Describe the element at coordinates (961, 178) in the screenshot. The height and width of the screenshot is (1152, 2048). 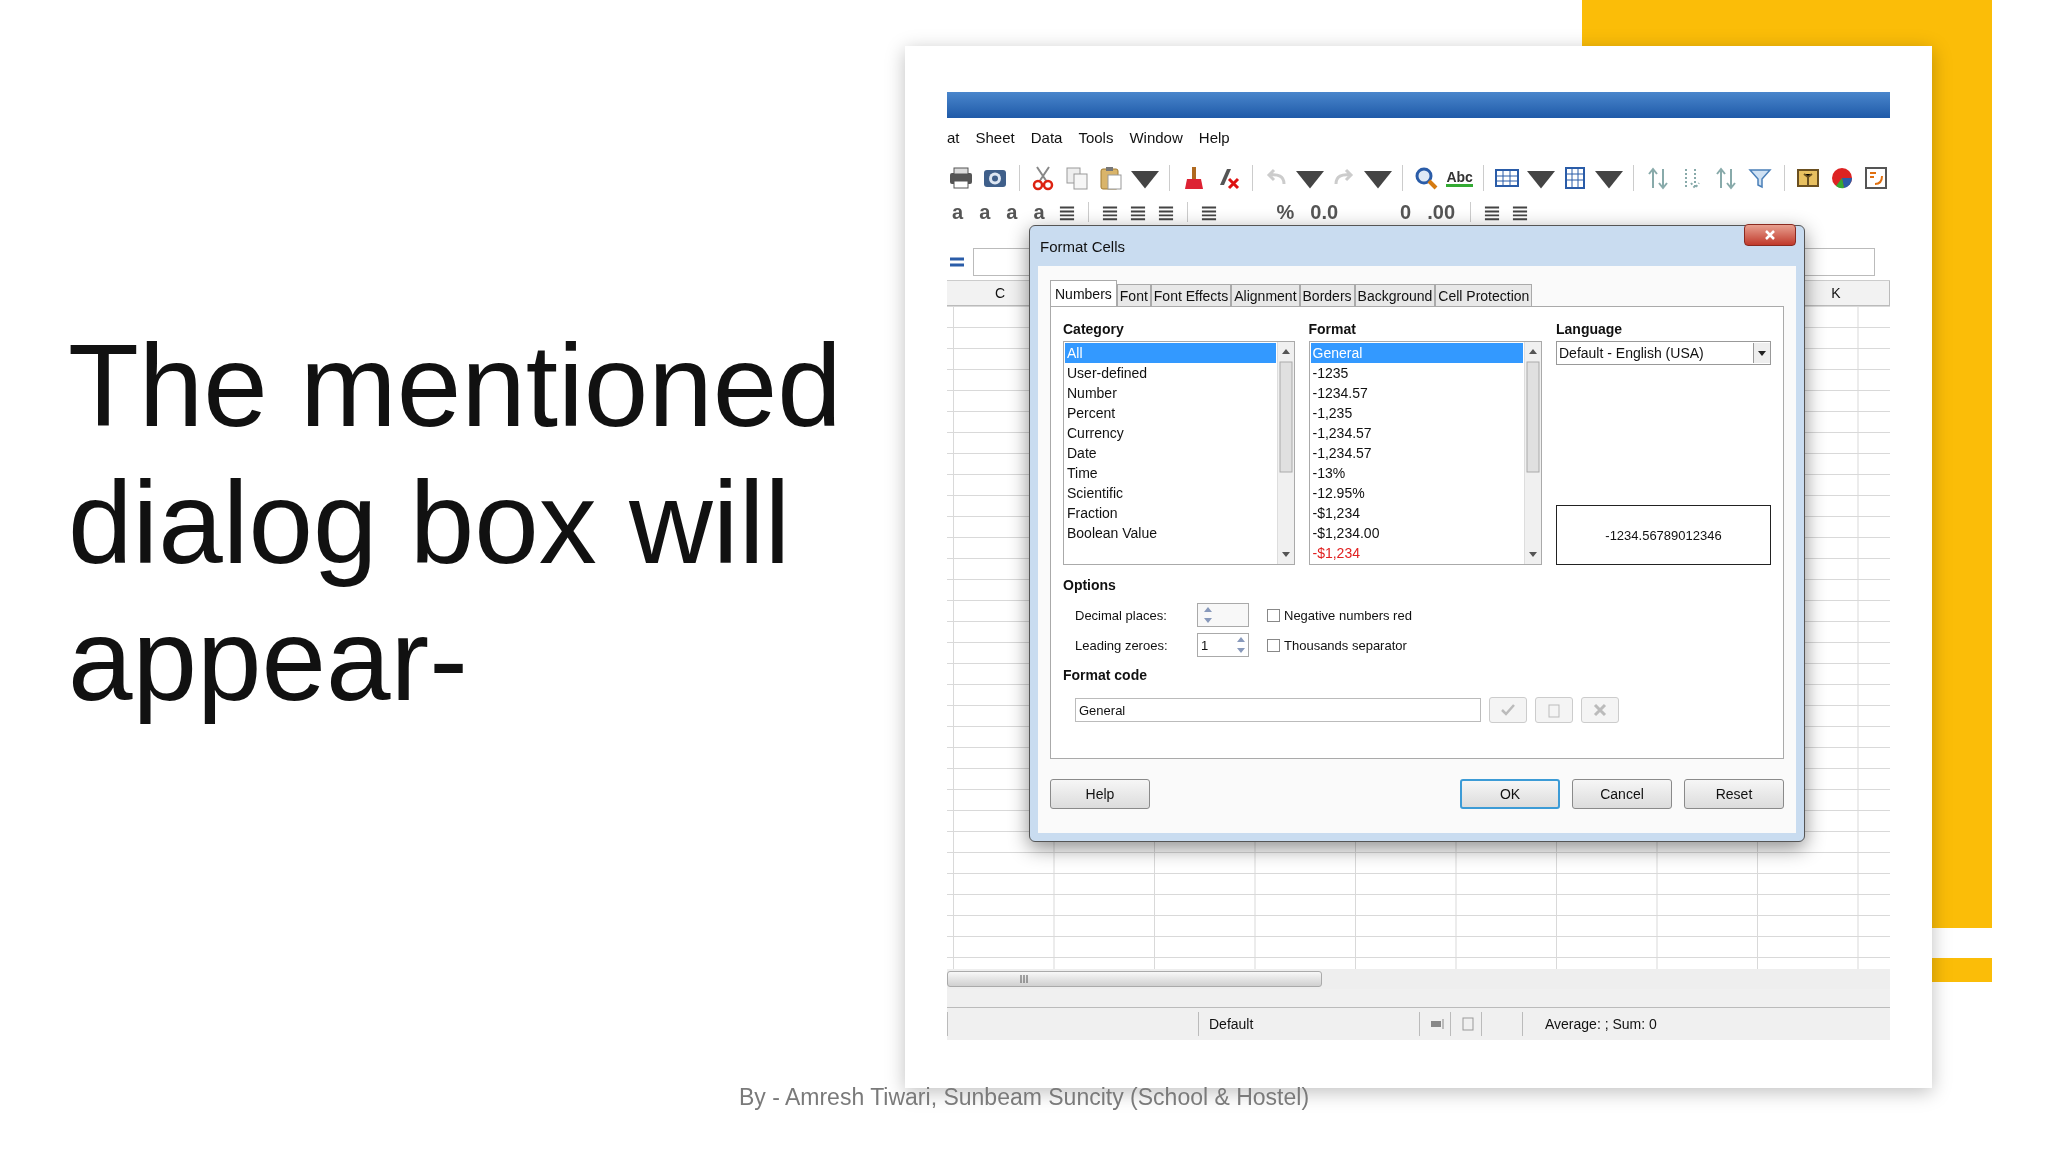
I see `printer-icon` at that location.